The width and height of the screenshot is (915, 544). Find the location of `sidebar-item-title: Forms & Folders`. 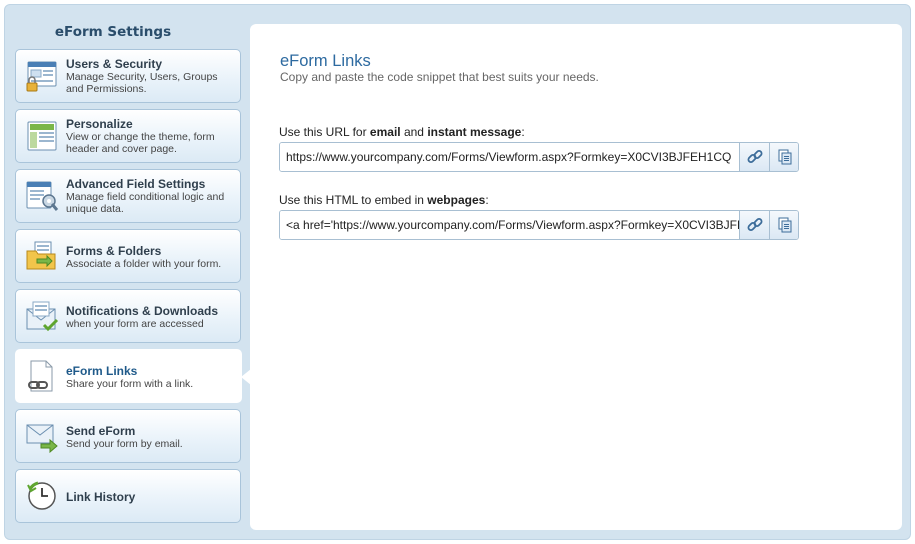

sidebar-item-title: Forms & Folders is located at coordinates (114, 251).